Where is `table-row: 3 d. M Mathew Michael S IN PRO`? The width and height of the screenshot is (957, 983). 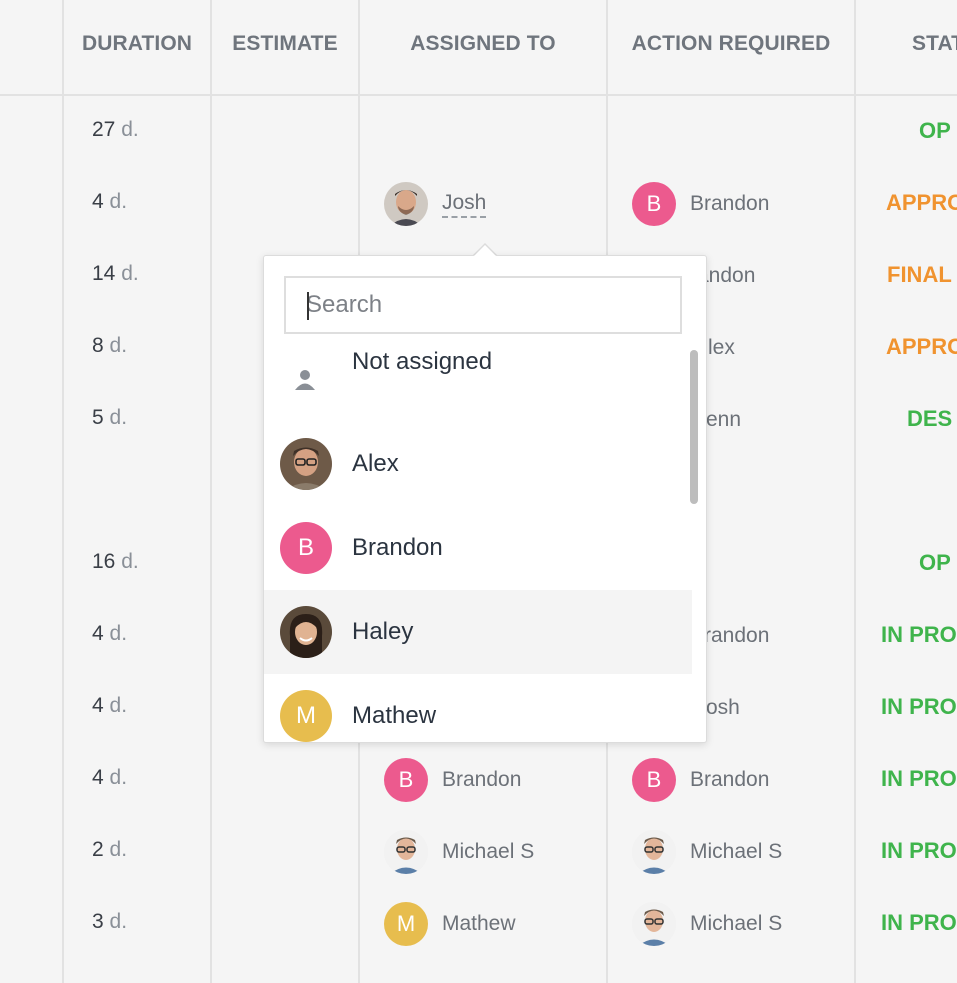
table-row: 3 d. M Mathew Michael S IN PRO is located at coordinates (478, 924).